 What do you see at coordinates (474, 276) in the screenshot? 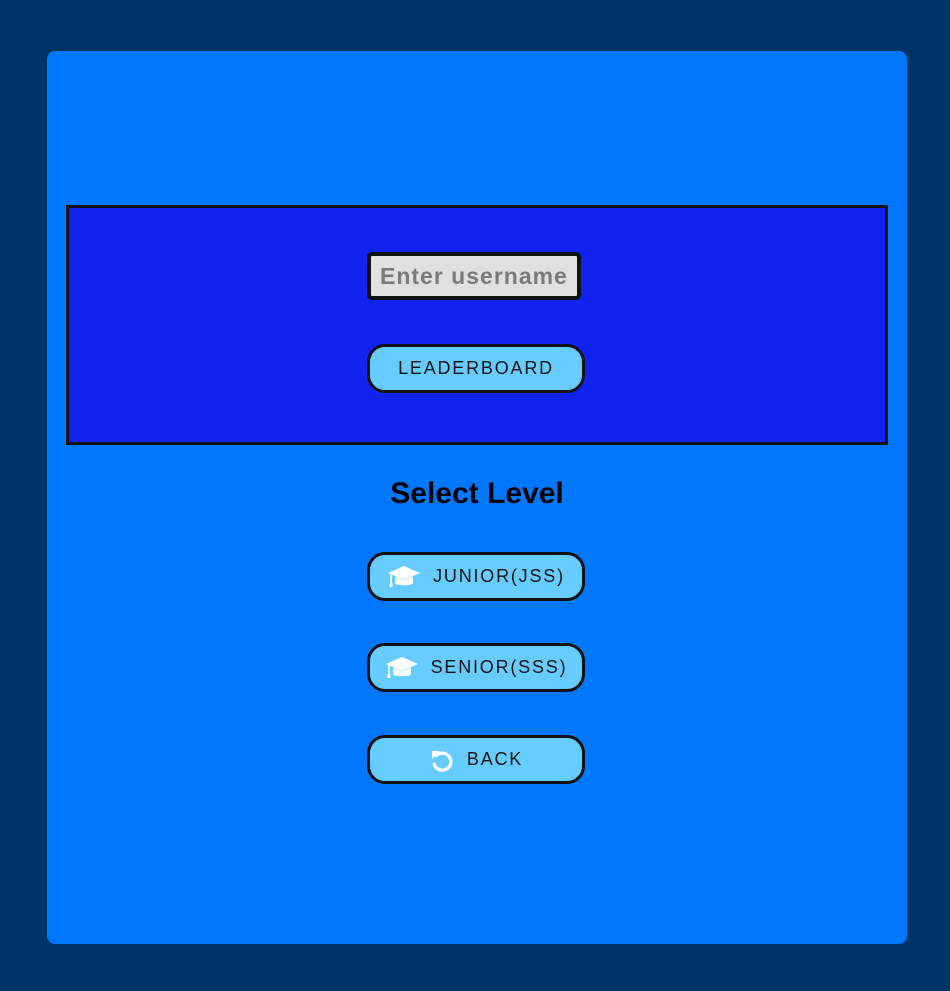
I see `username-input` at bounding box center [474, 276].